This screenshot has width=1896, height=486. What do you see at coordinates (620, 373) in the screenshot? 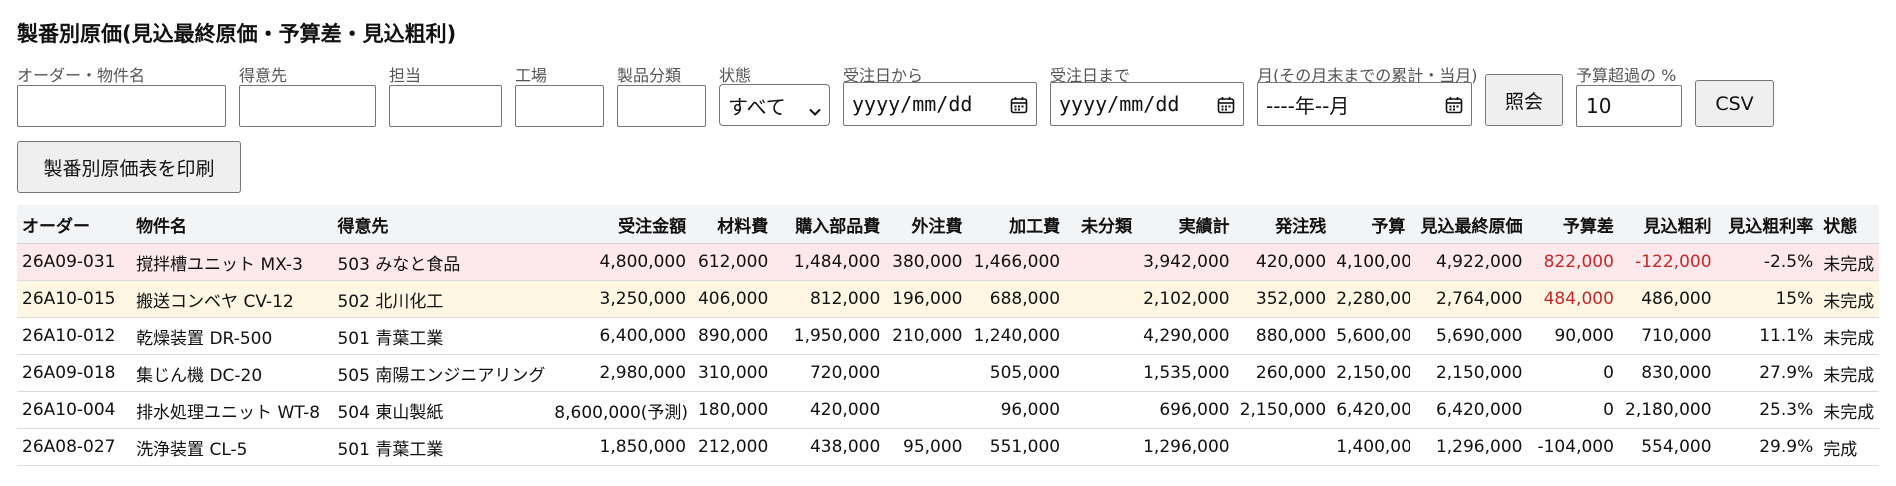
I see `cell-order-amount: 2,980,000` at bounding box center [620, 373].